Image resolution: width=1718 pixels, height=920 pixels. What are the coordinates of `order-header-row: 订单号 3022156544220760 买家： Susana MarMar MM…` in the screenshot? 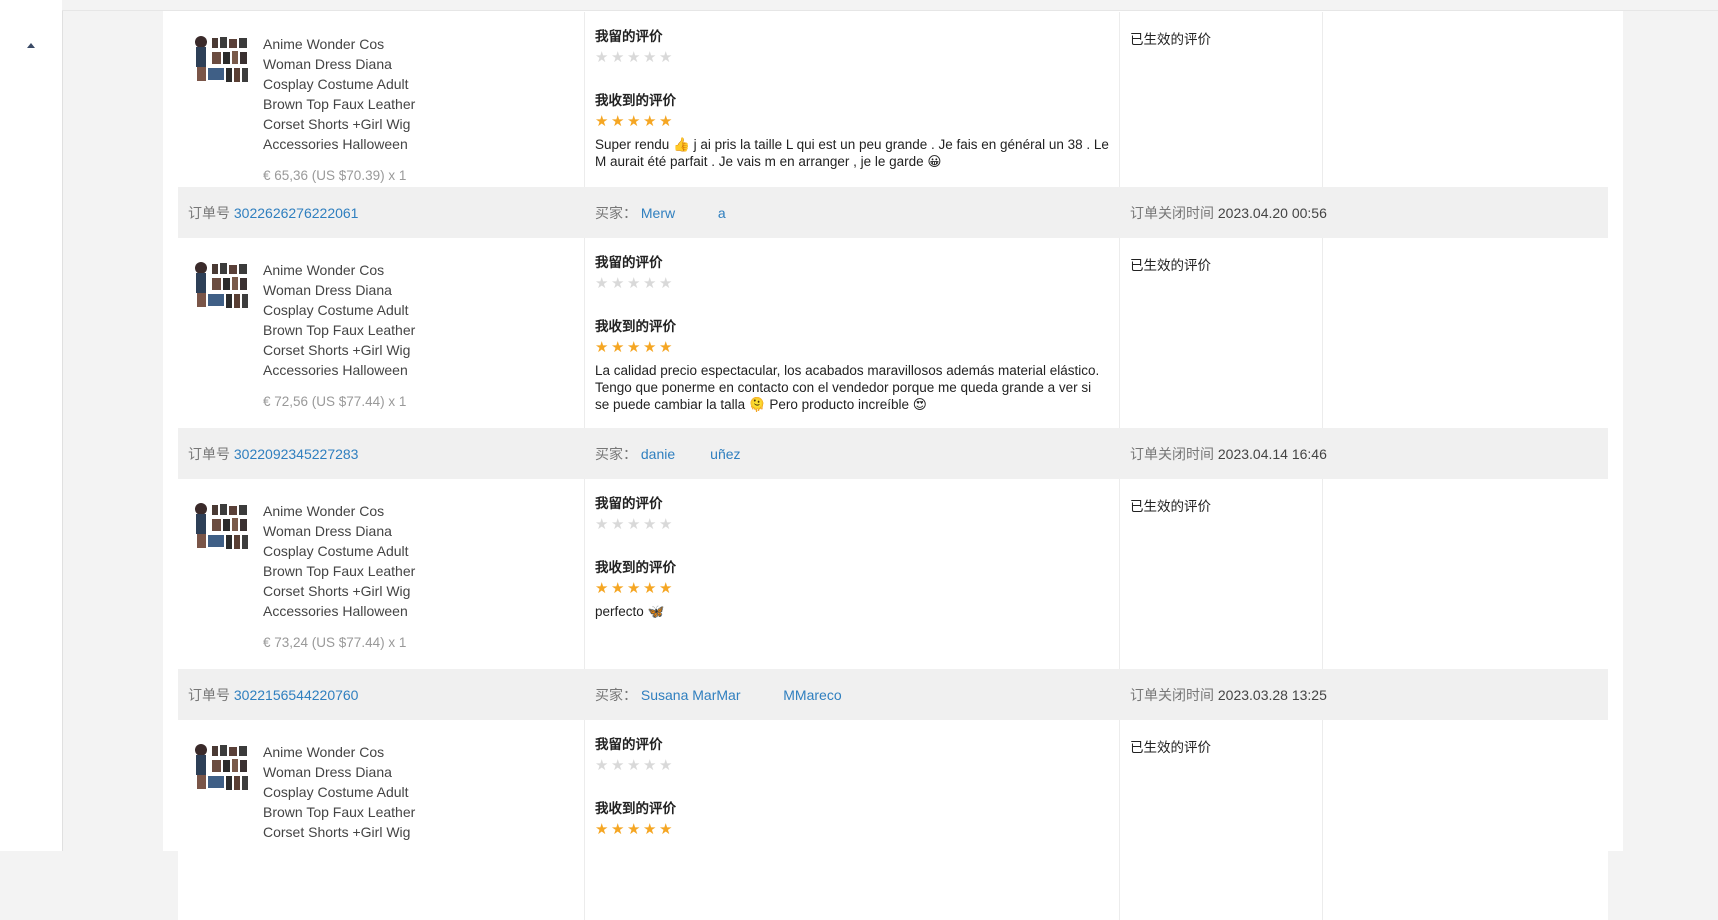 It's located at (893, 694).